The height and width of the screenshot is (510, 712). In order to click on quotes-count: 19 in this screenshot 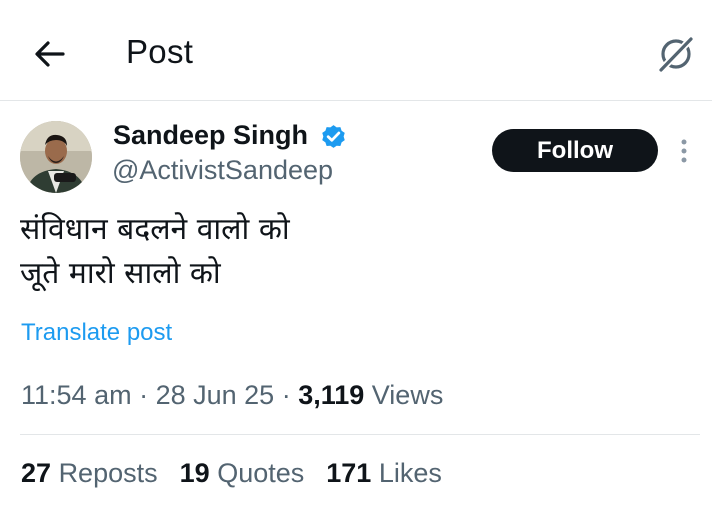, I will do `click(194, 473)`.